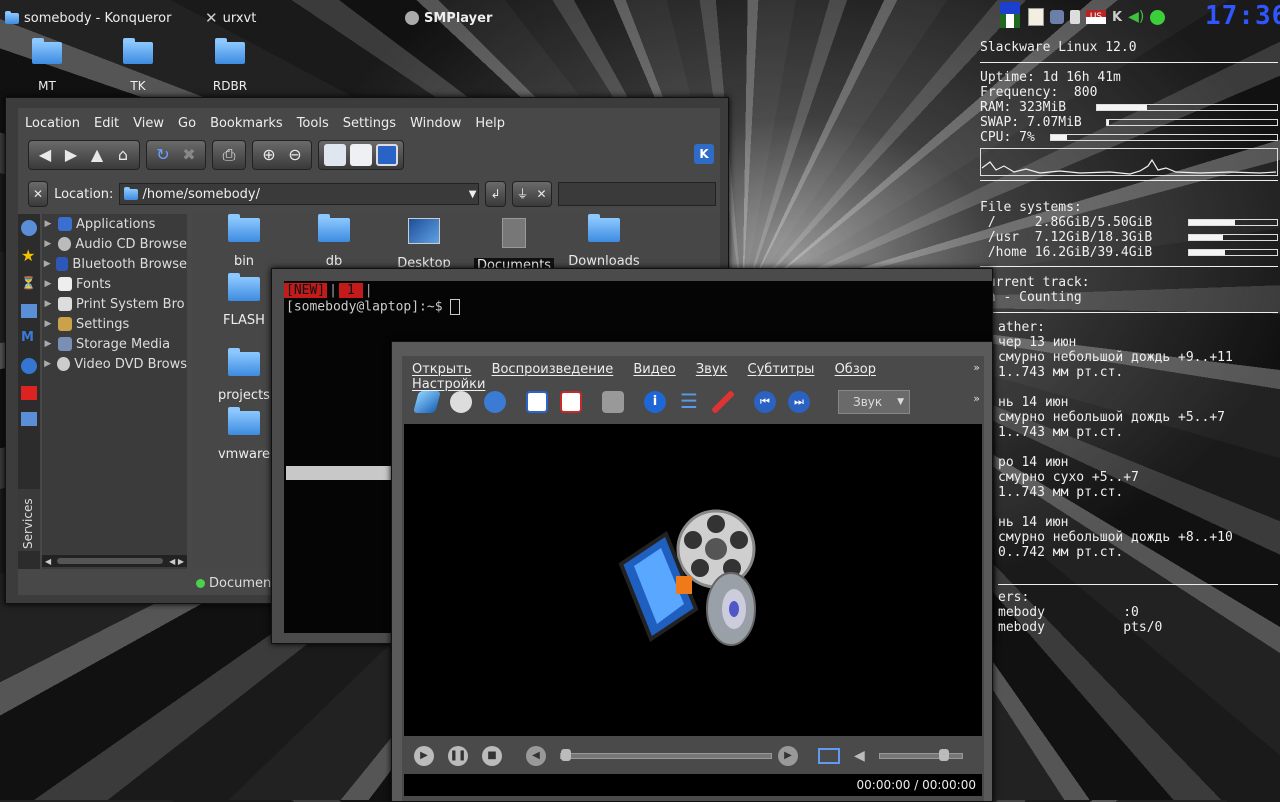  Describe the element at coordinates (176, 561) in the screenshot. I see `scroll-right-icon: ◀ ▶` at that location.